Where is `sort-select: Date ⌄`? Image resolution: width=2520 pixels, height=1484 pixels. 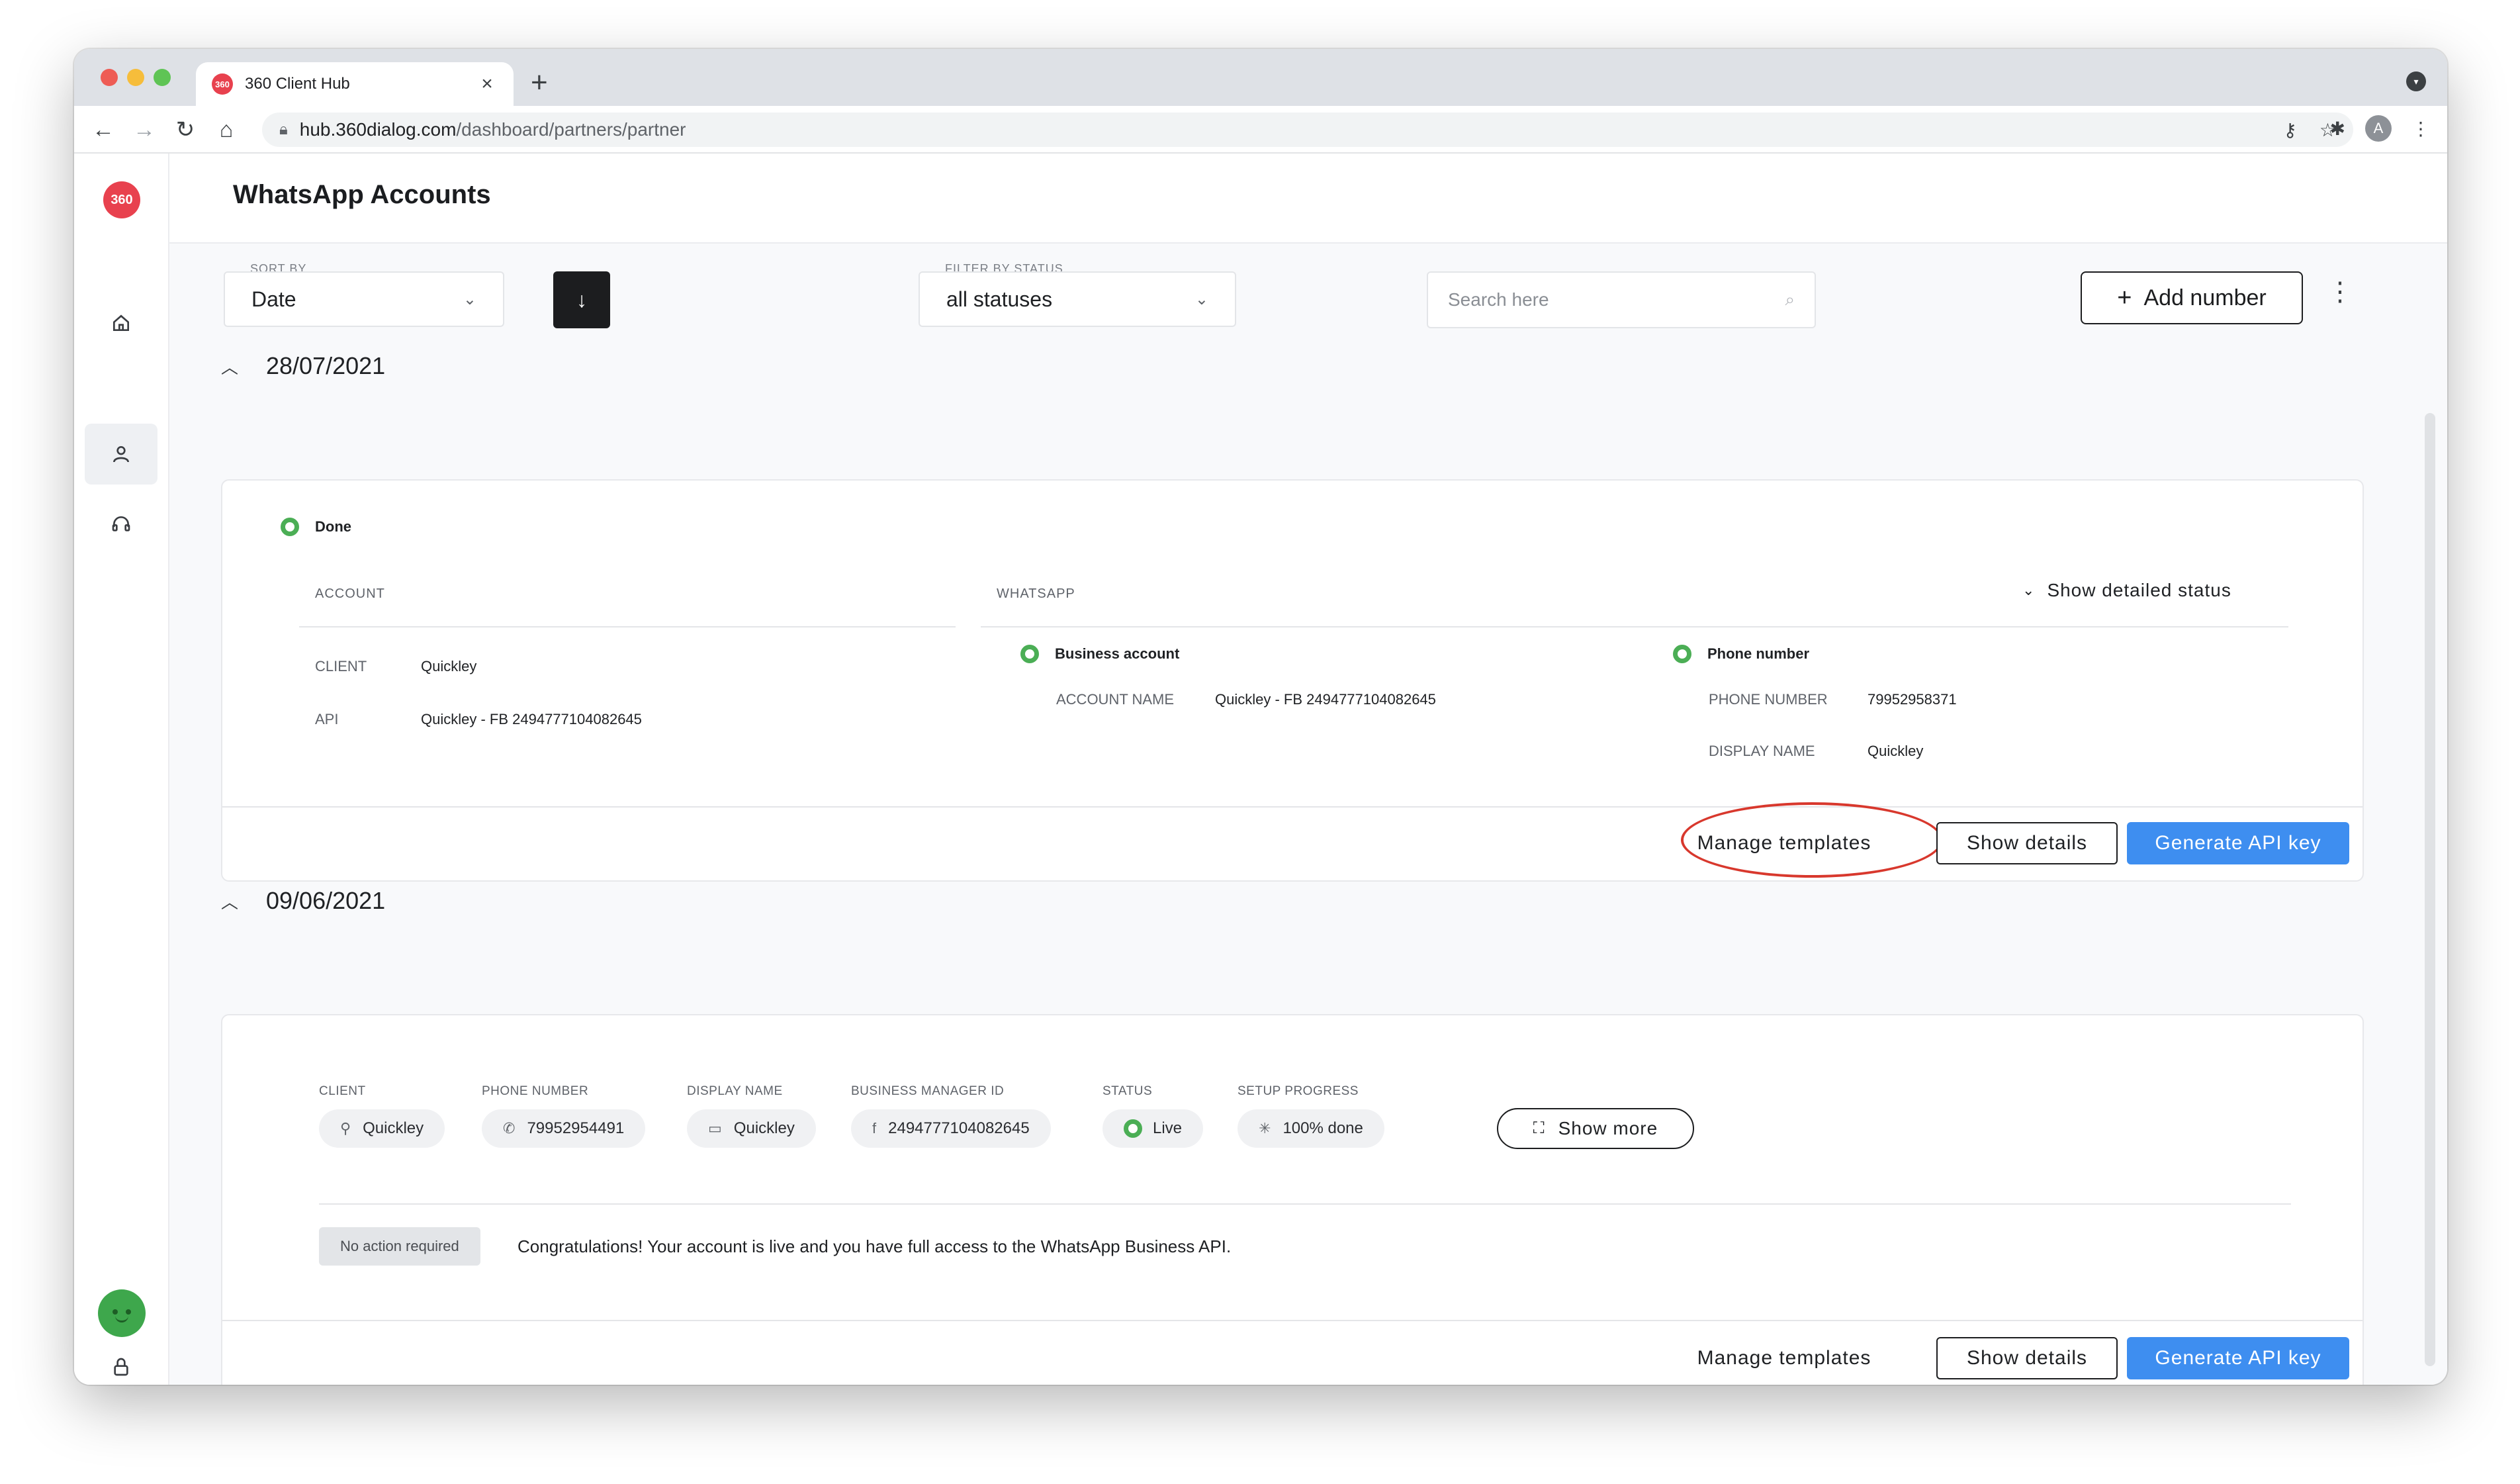
sort-select: Date ⌄ is located at coordinates (364, 299).